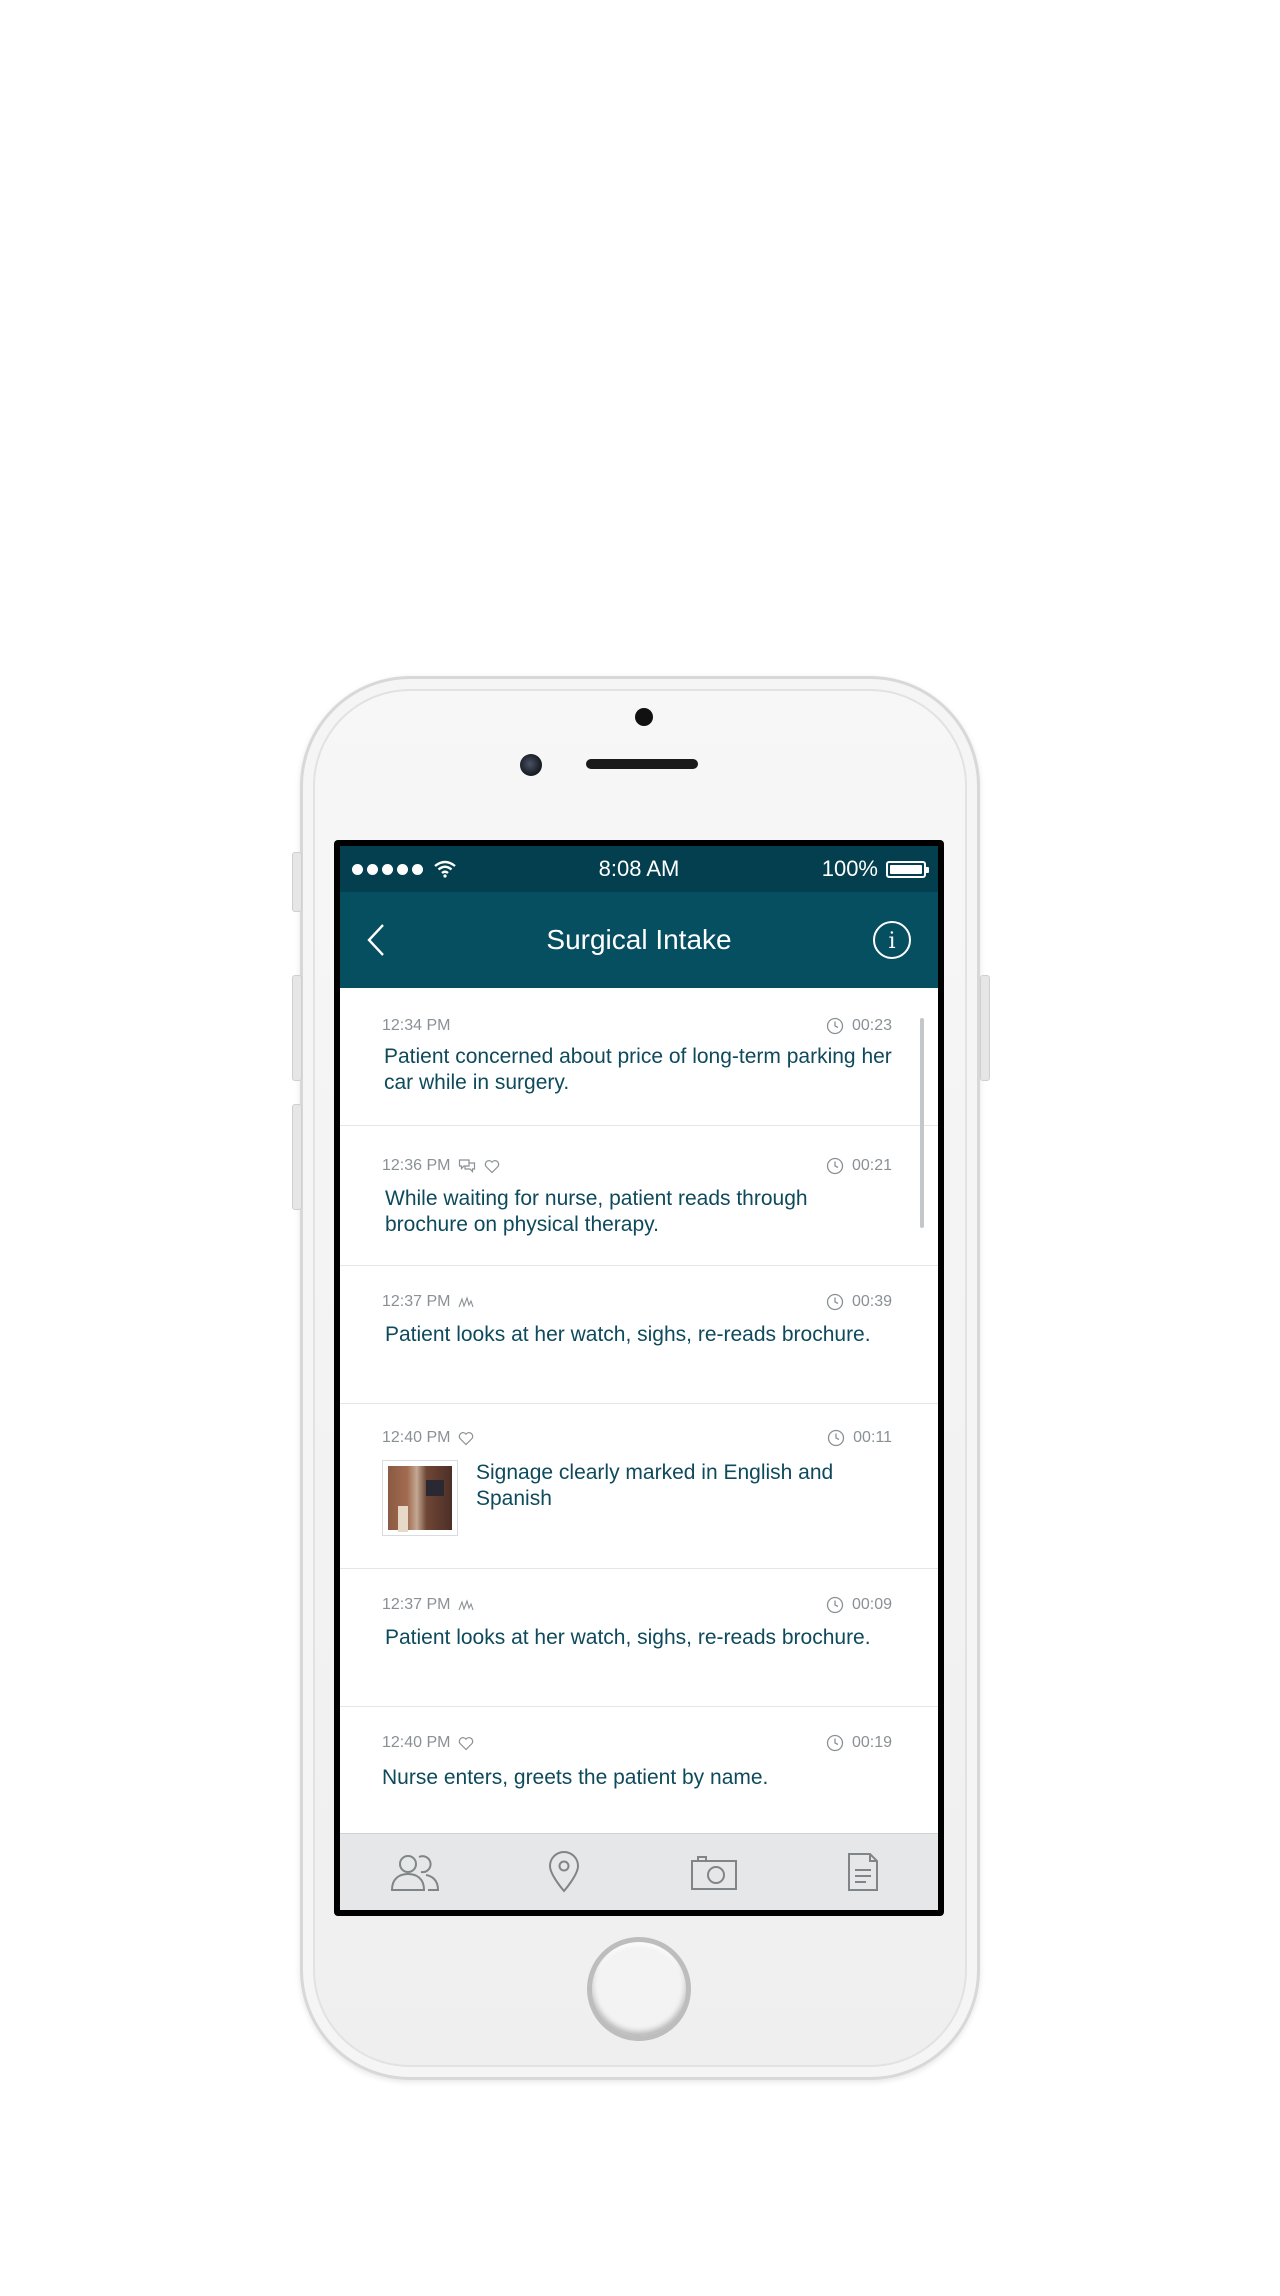  What do you see at coordinates (416, 1025) in the screenshot?
I see `entry-time: 12:34 PM` at bounding box center [416, 1025].